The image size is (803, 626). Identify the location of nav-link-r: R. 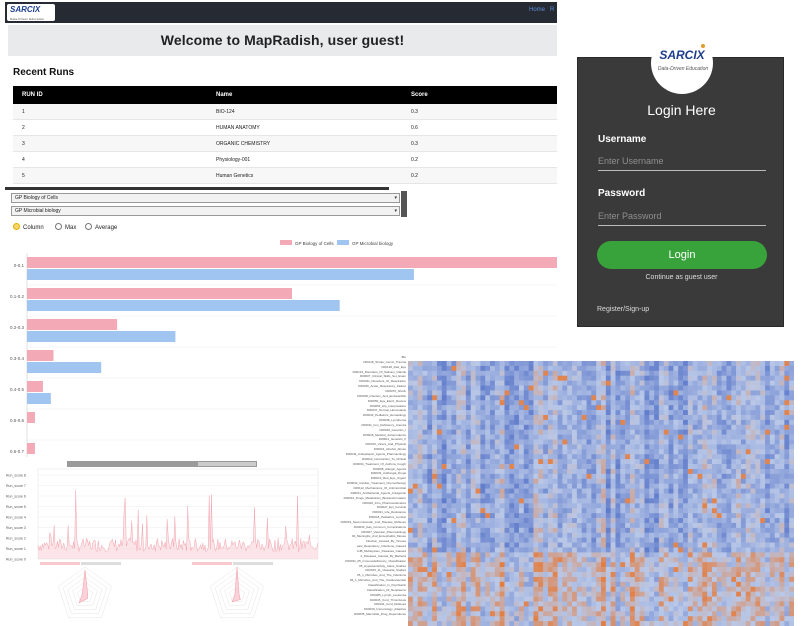
(552, 10).